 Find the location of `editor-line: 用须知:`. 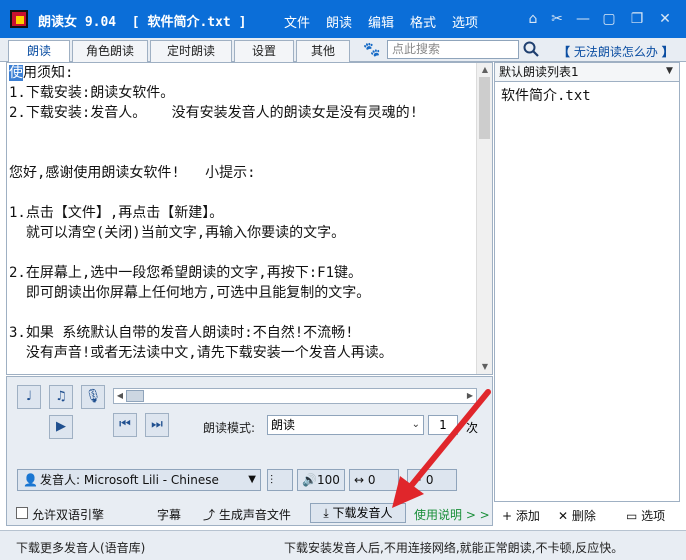

editor-line: 用须知: is located at coordinates (48, 73).